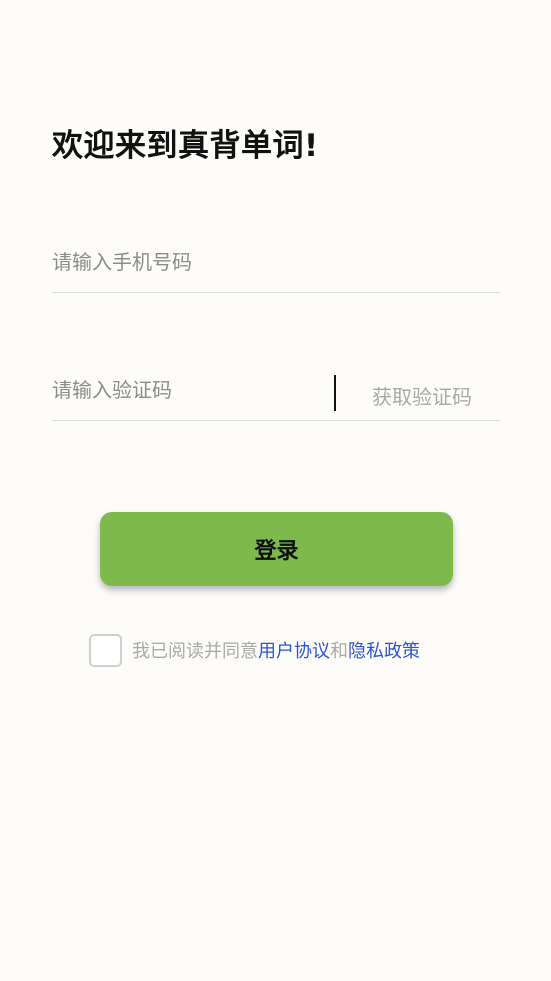 Image resolution: width=551 pixels, height=981 pixels. I want to click on verification-code-input, so click(187, 390).